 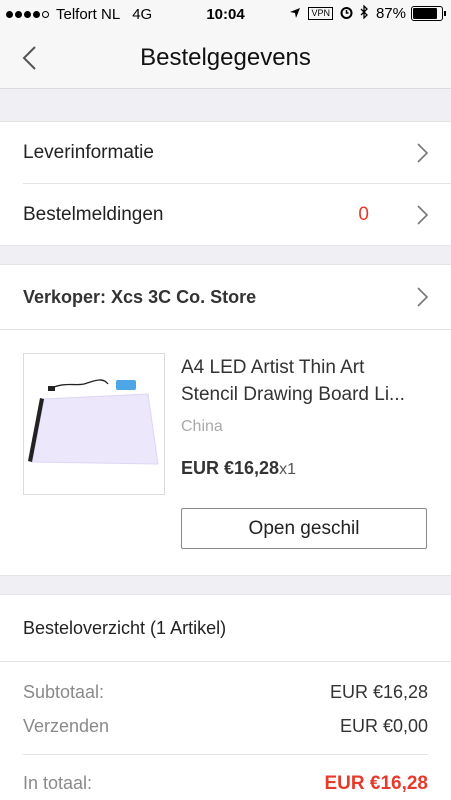 What do you see at coordinates (295, 14) in the screenshot?
I see `location-arrow-icon` at bounding box center [295, 14].